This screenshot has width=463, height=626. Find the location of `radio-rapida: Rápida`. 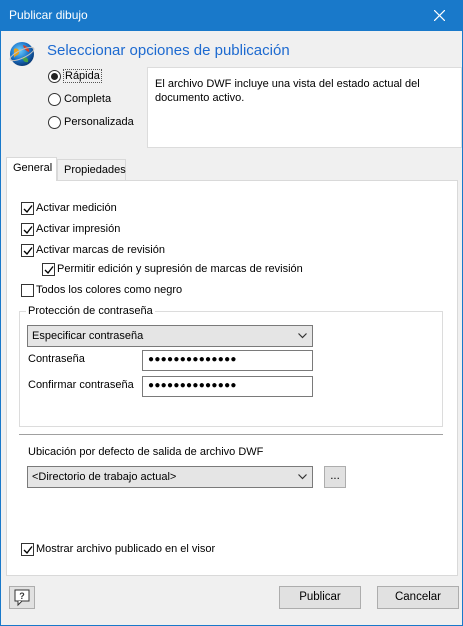

radio-rapida: Rápida is located at coordinates (95, 77).